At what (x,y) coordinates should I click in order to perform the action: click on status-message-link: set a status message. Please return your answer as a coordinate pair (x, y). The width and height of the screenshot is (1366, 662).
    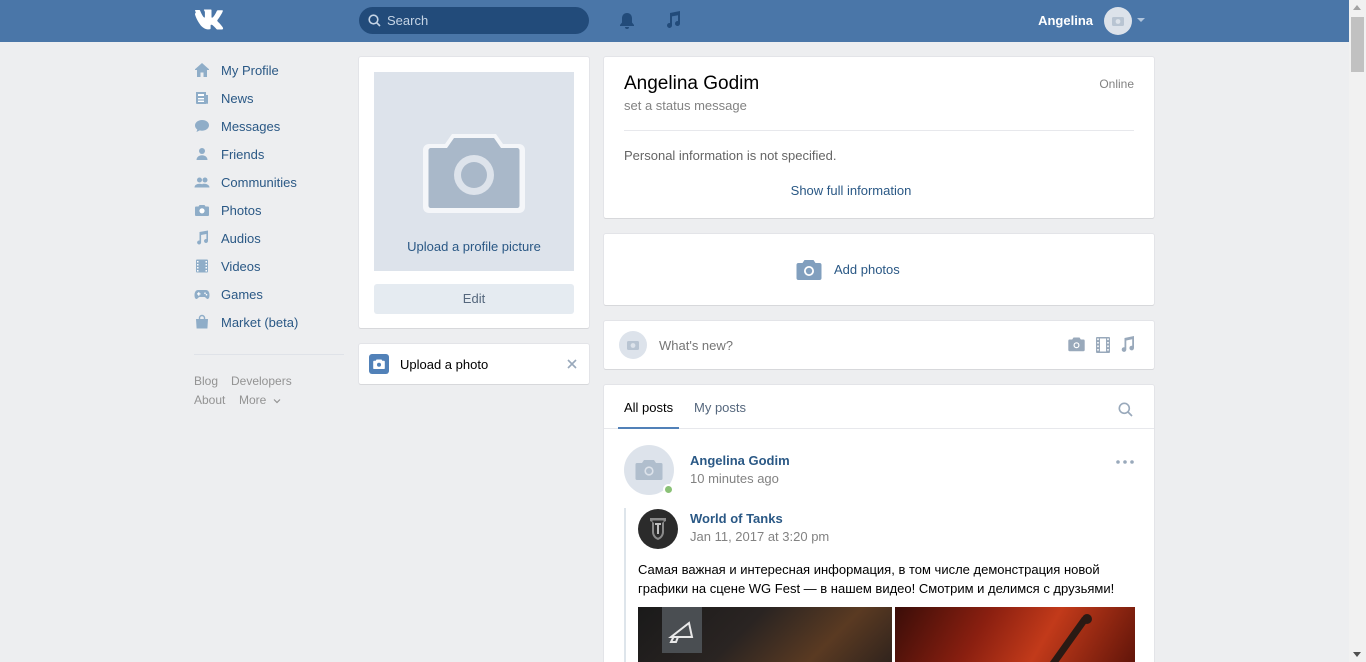
    Looking at the image, I should click on (685, 105).